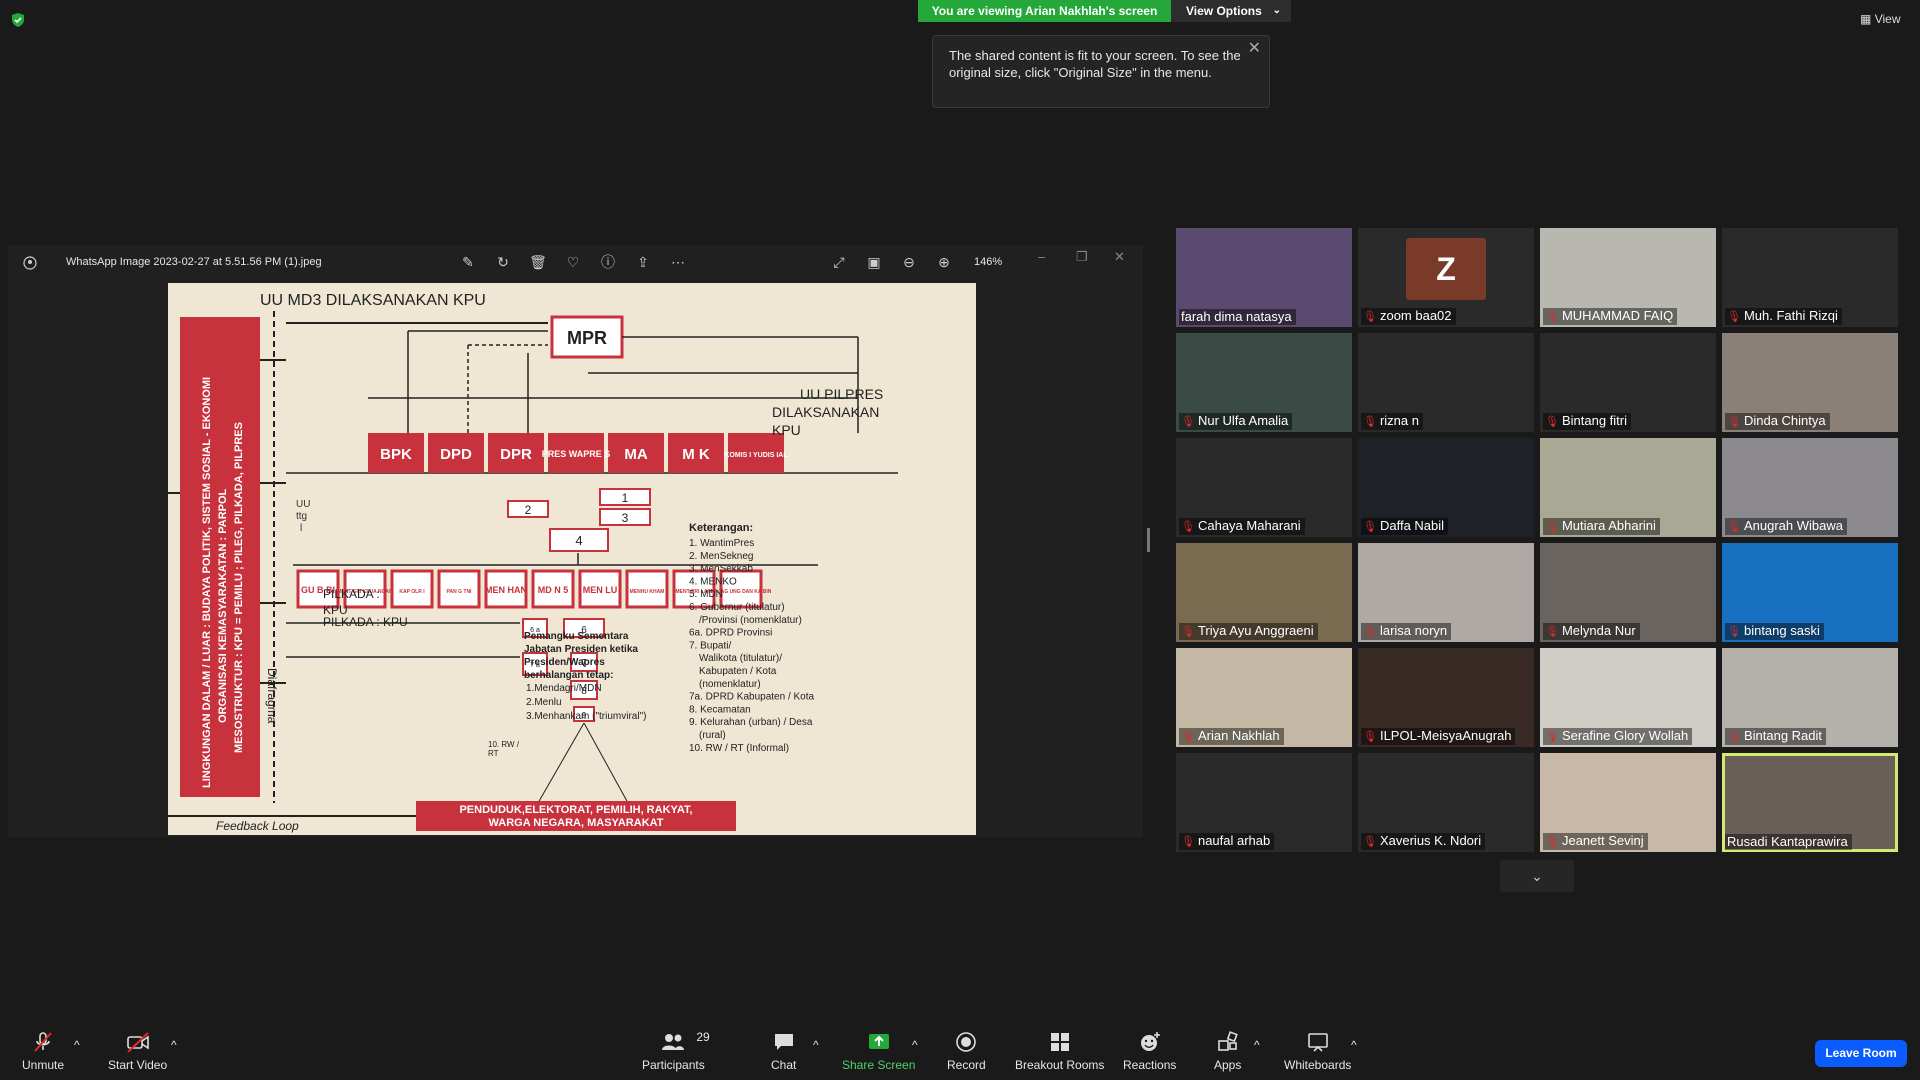 This screenshot has height=1080, width=1920. What do you see at coordinates (1446, 802) in the screenshot?
I see `participant-tile: 🎙 Xaverius K. Ndori` at bounding box center [1446, 802].